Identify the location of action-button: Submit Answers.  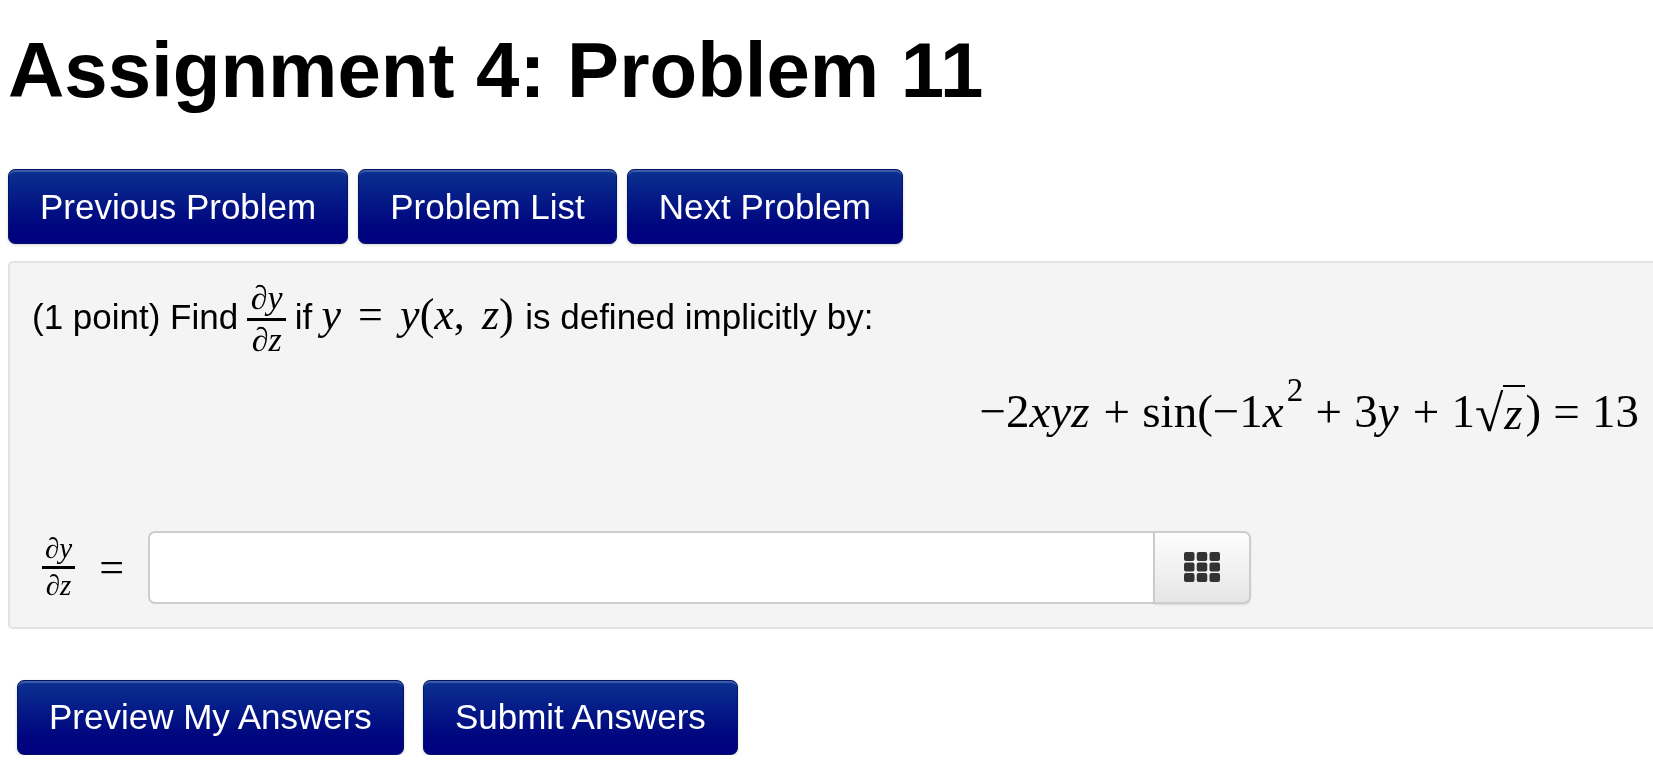
(580, 717).